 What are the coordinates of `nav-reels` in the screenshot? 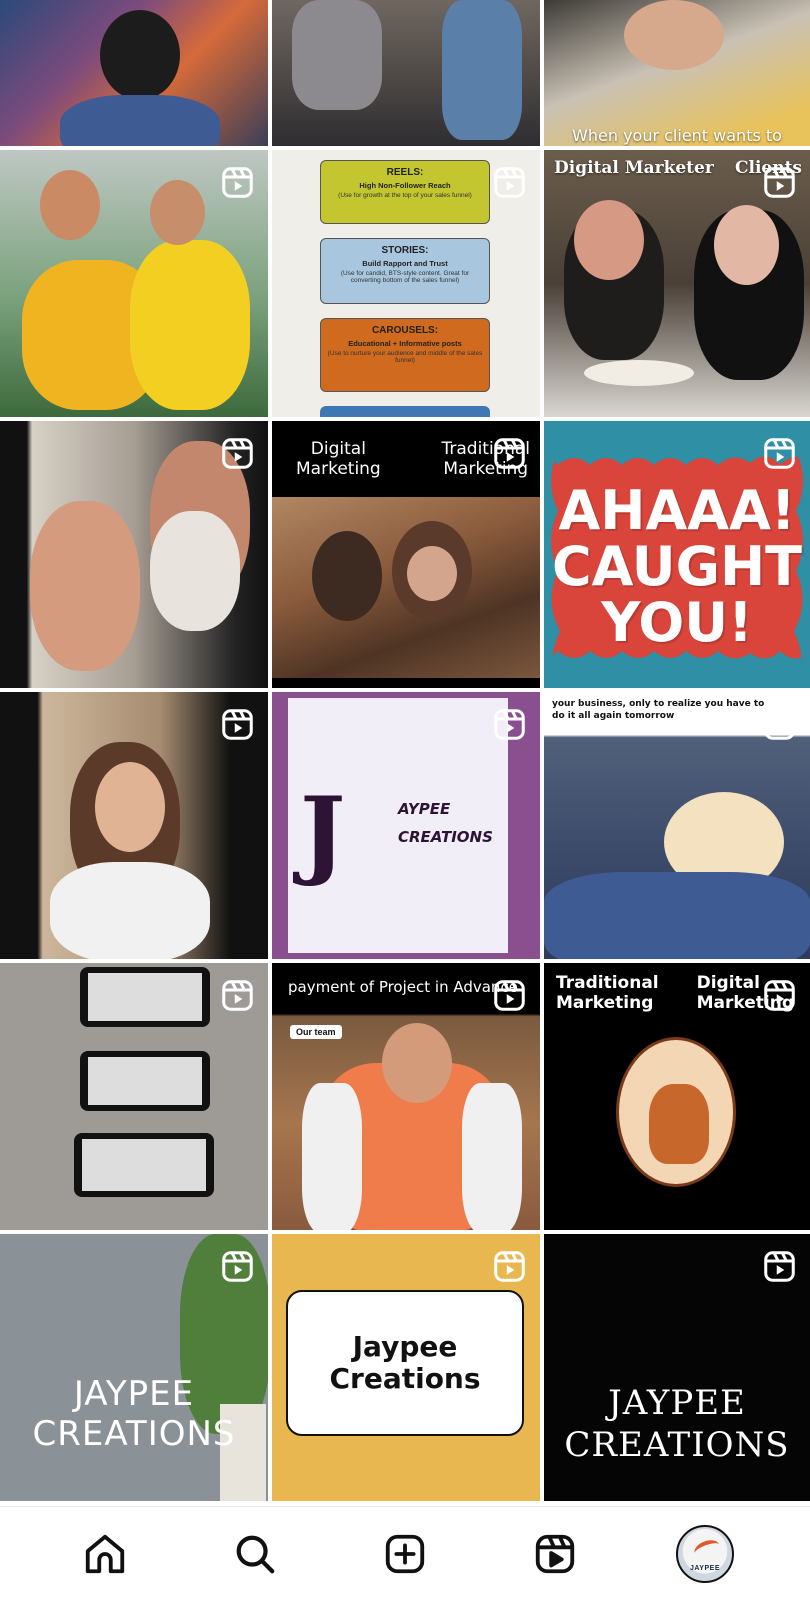 It's located at (555, 1554).